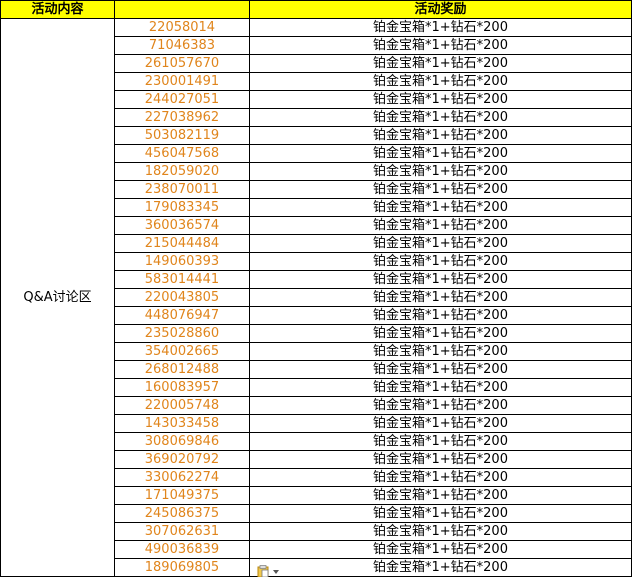 This screenshot has width=633, height=577. Describe the element at coordinates (182, 333) in the screenshot. I see `uid-cell: 235028860` at that location.